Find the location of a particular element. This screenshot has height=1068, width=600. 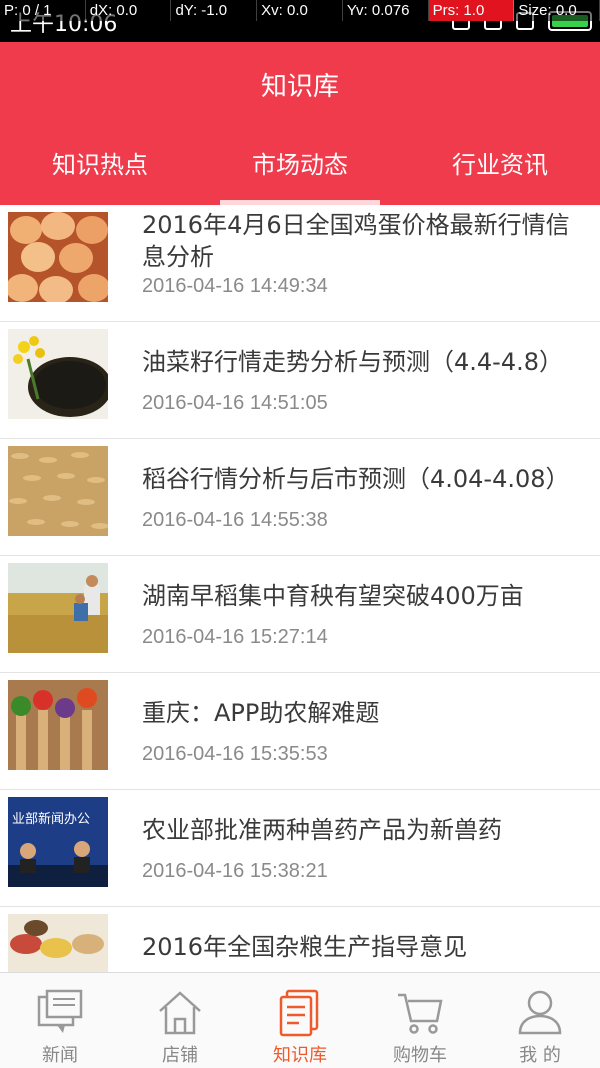

debug-xv: Xv: 0.0 is located at coordinates (300, 10).